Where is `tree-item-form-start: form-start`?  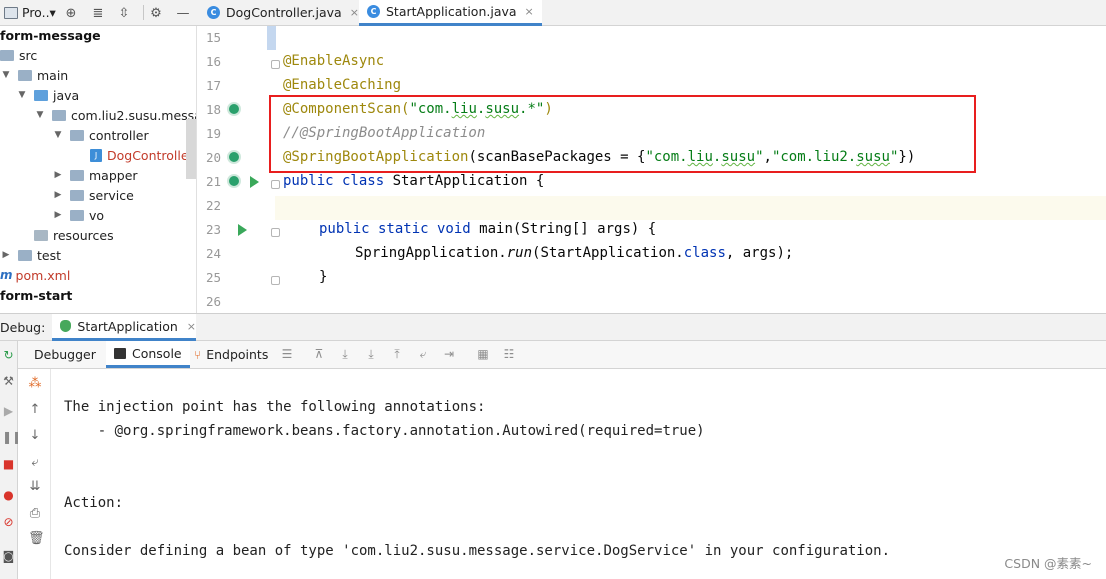 tree-item-form-start: form-start is located at coordinates (36, 295).